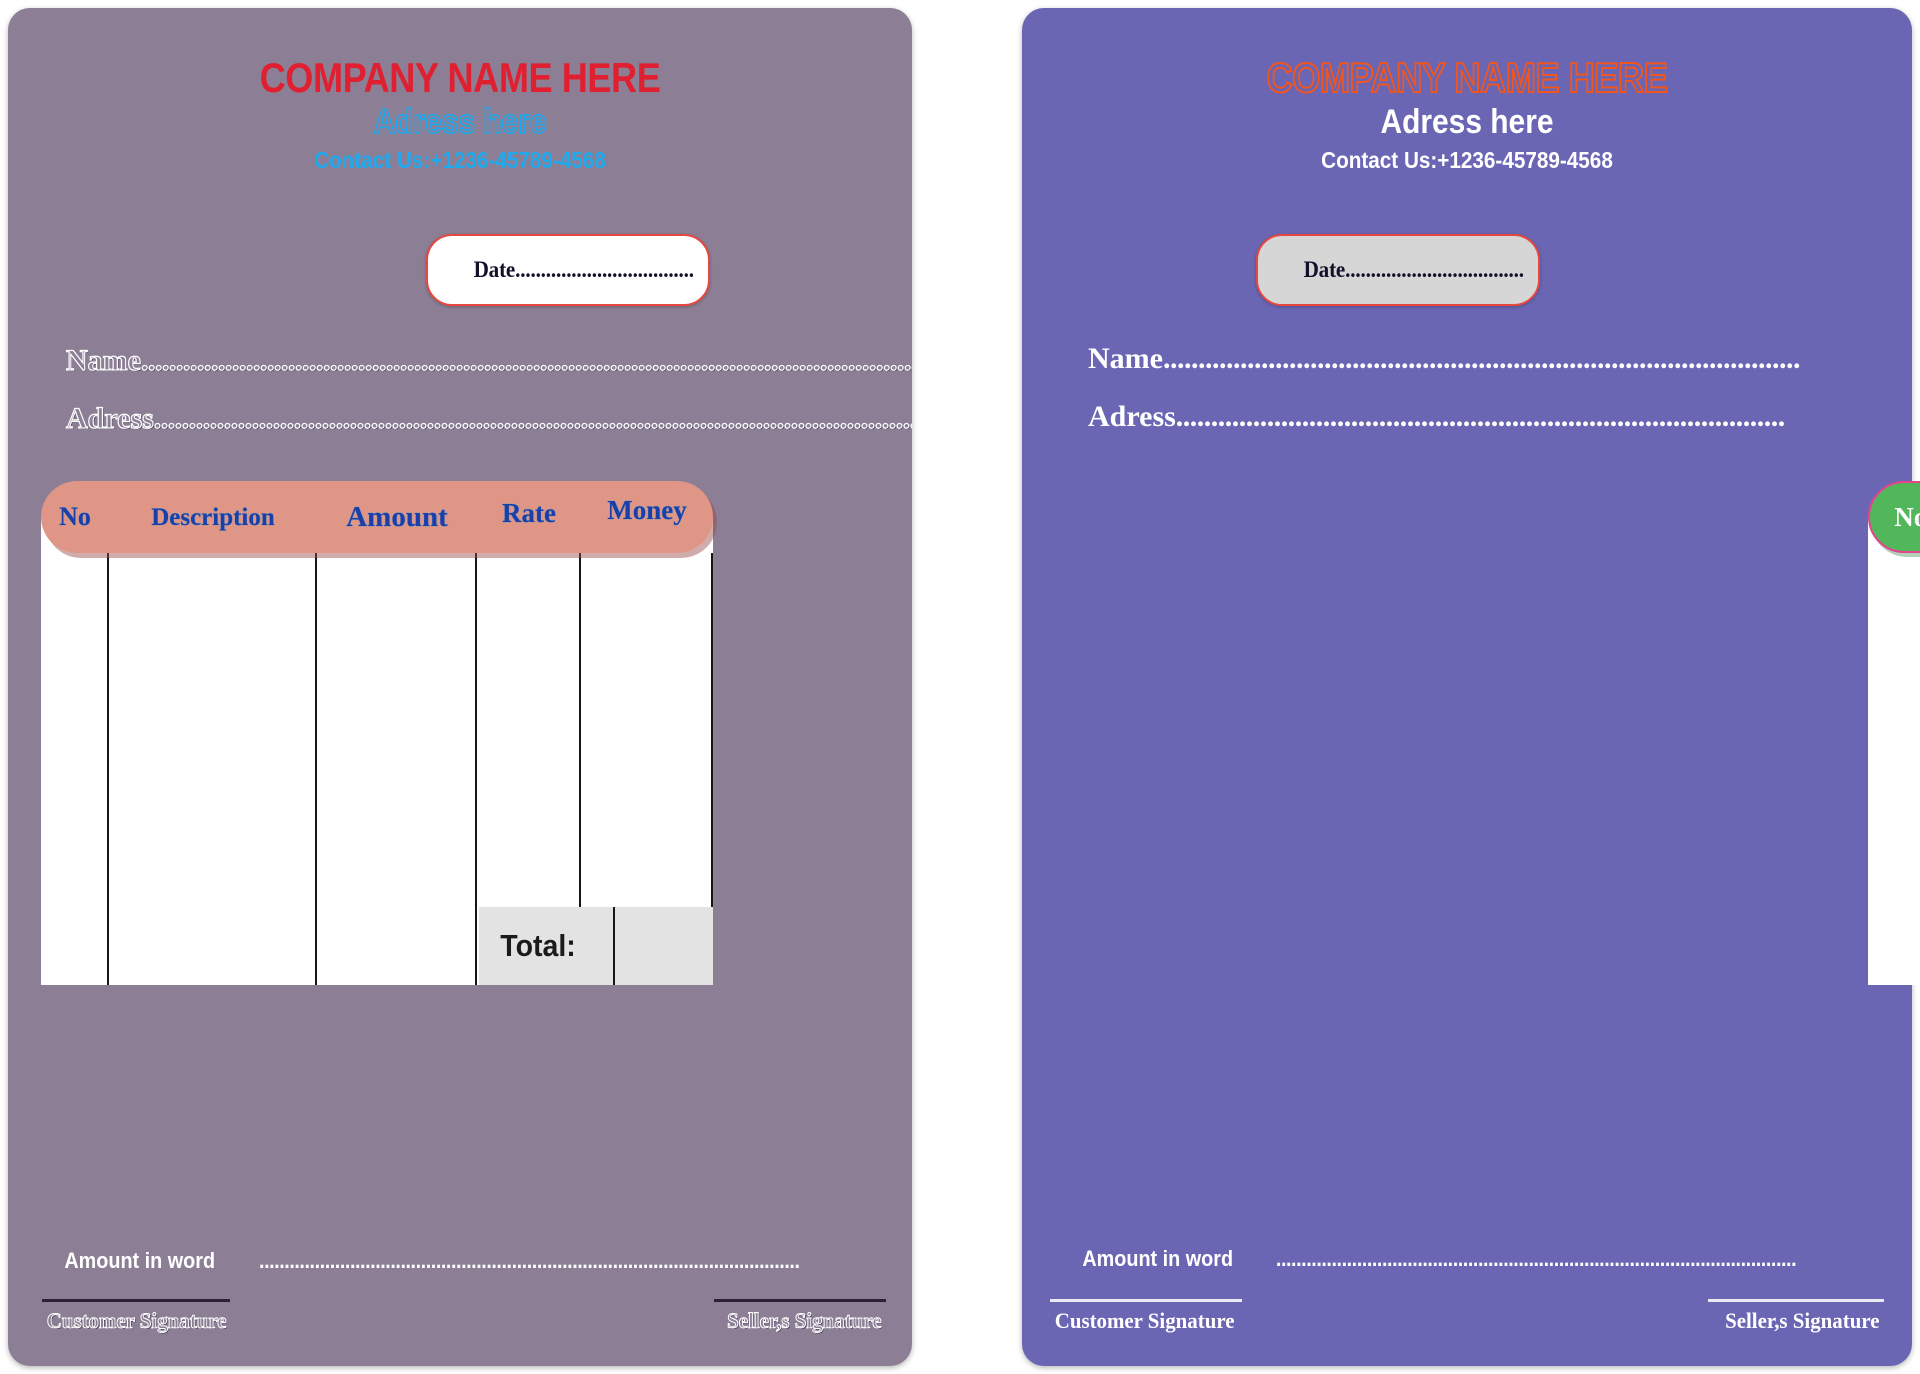 This screenshot has height=1374, width=1920. I want to click on table-cell-rate-left, so click(529, 769).